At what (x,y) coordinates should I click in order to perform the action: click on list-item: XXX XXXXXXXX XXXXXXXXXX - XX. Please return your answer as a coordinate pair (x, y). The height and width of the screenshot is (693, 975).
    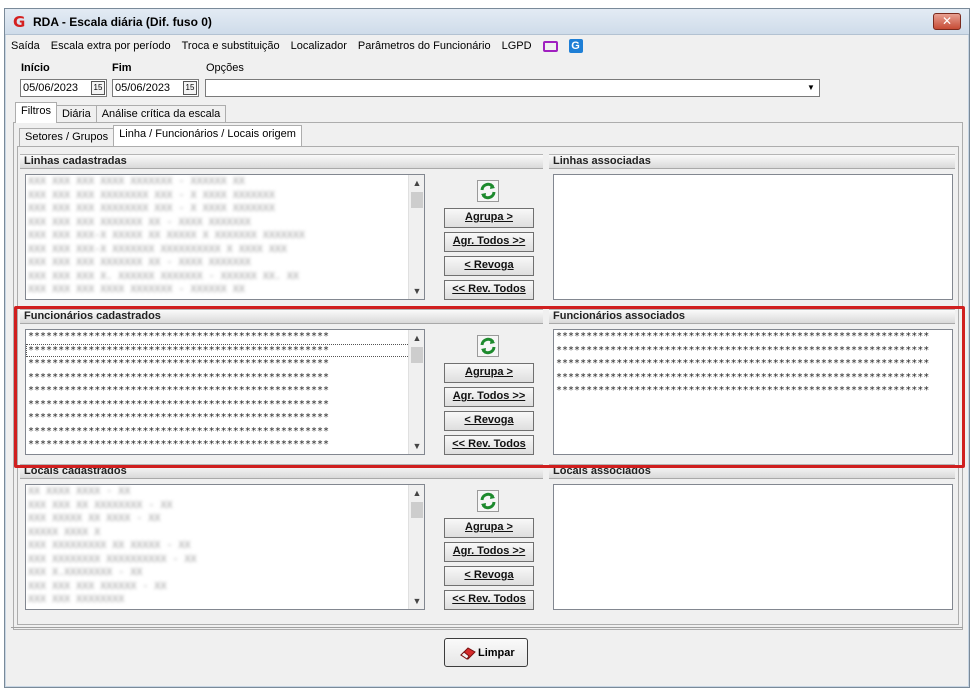
    Looking at the image, I should click on (225, 560).